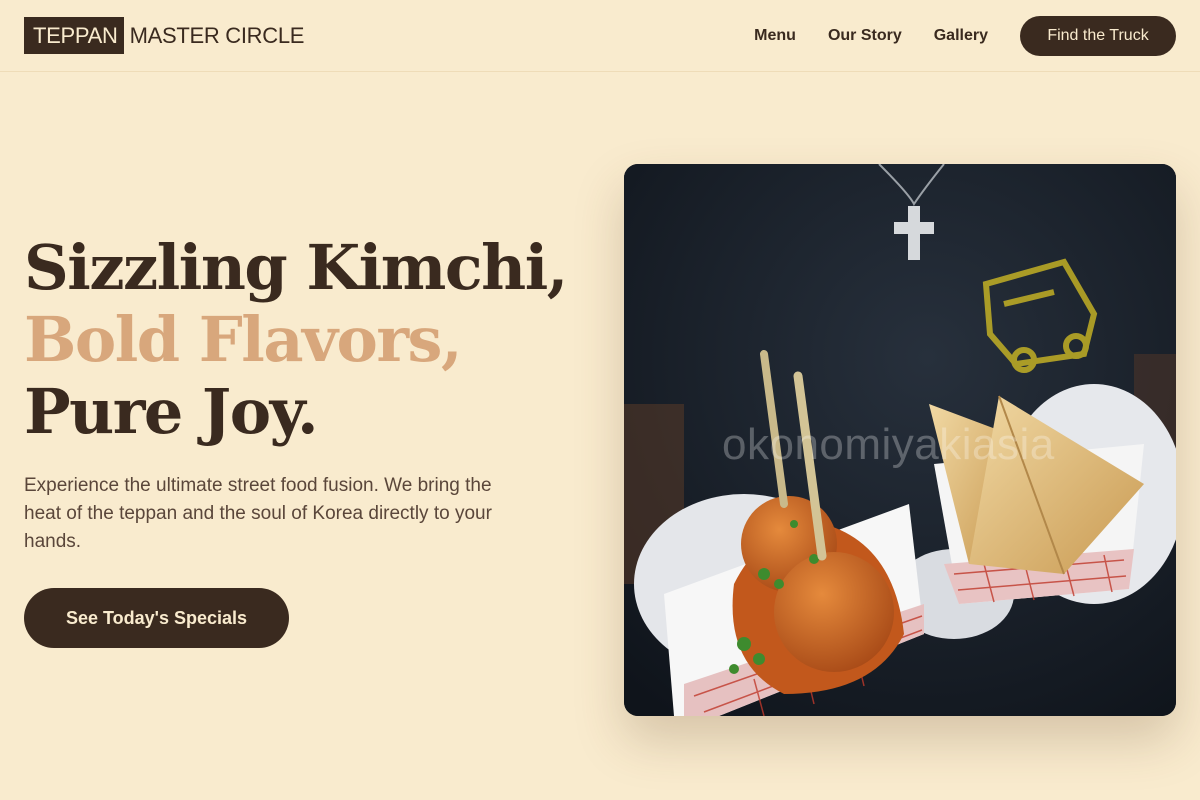  I want to click on logo: TEPPAN MASTER CIRCLE, so click(164, 35).